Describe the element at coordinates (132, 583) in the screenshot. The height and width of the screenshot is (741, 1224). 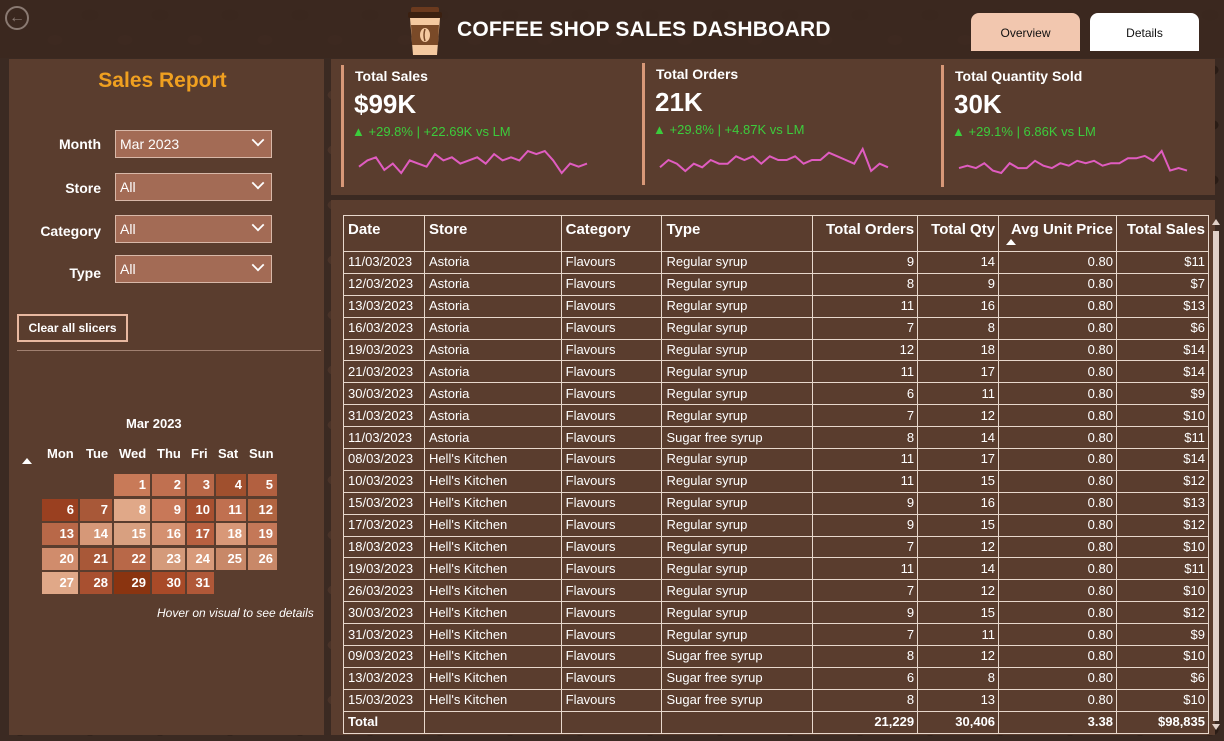
I see `calendar-day-cell: 29` at that location.